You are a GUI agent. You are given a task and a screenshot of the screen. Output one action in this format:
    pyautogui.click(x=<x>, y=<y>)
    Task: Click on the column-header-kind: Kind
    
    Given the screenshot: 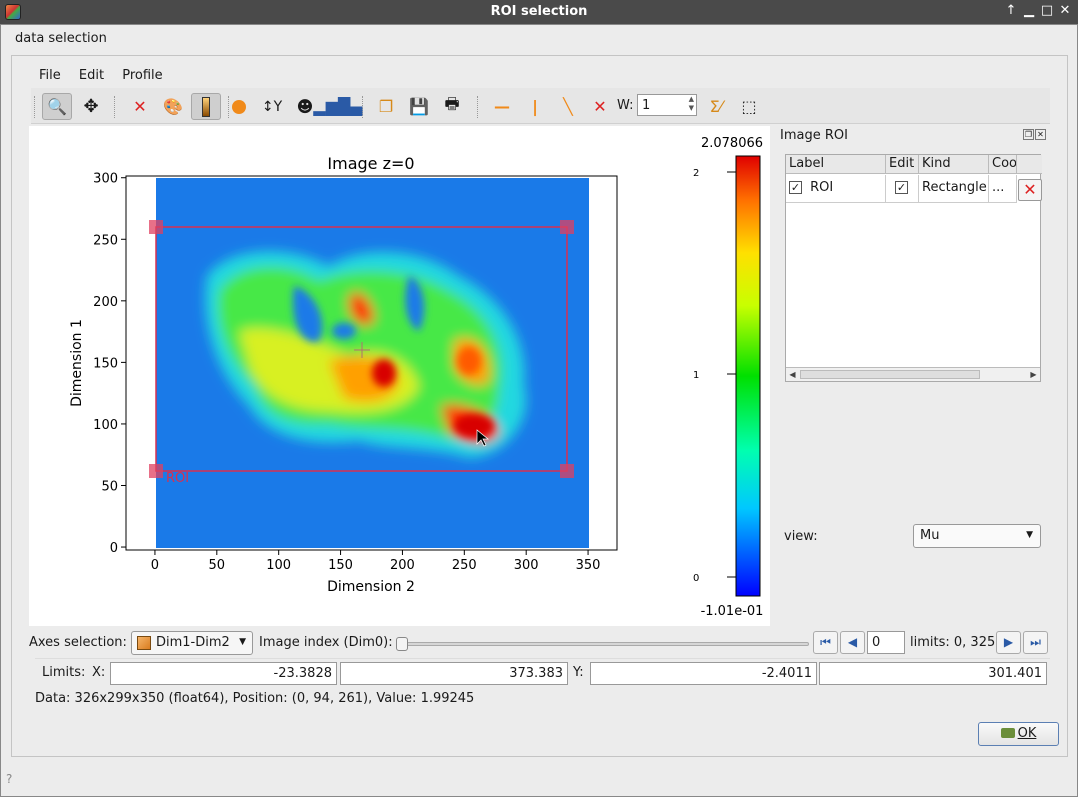 What is the action you would take?
    pyautogui.click(x=954, y=164)
    